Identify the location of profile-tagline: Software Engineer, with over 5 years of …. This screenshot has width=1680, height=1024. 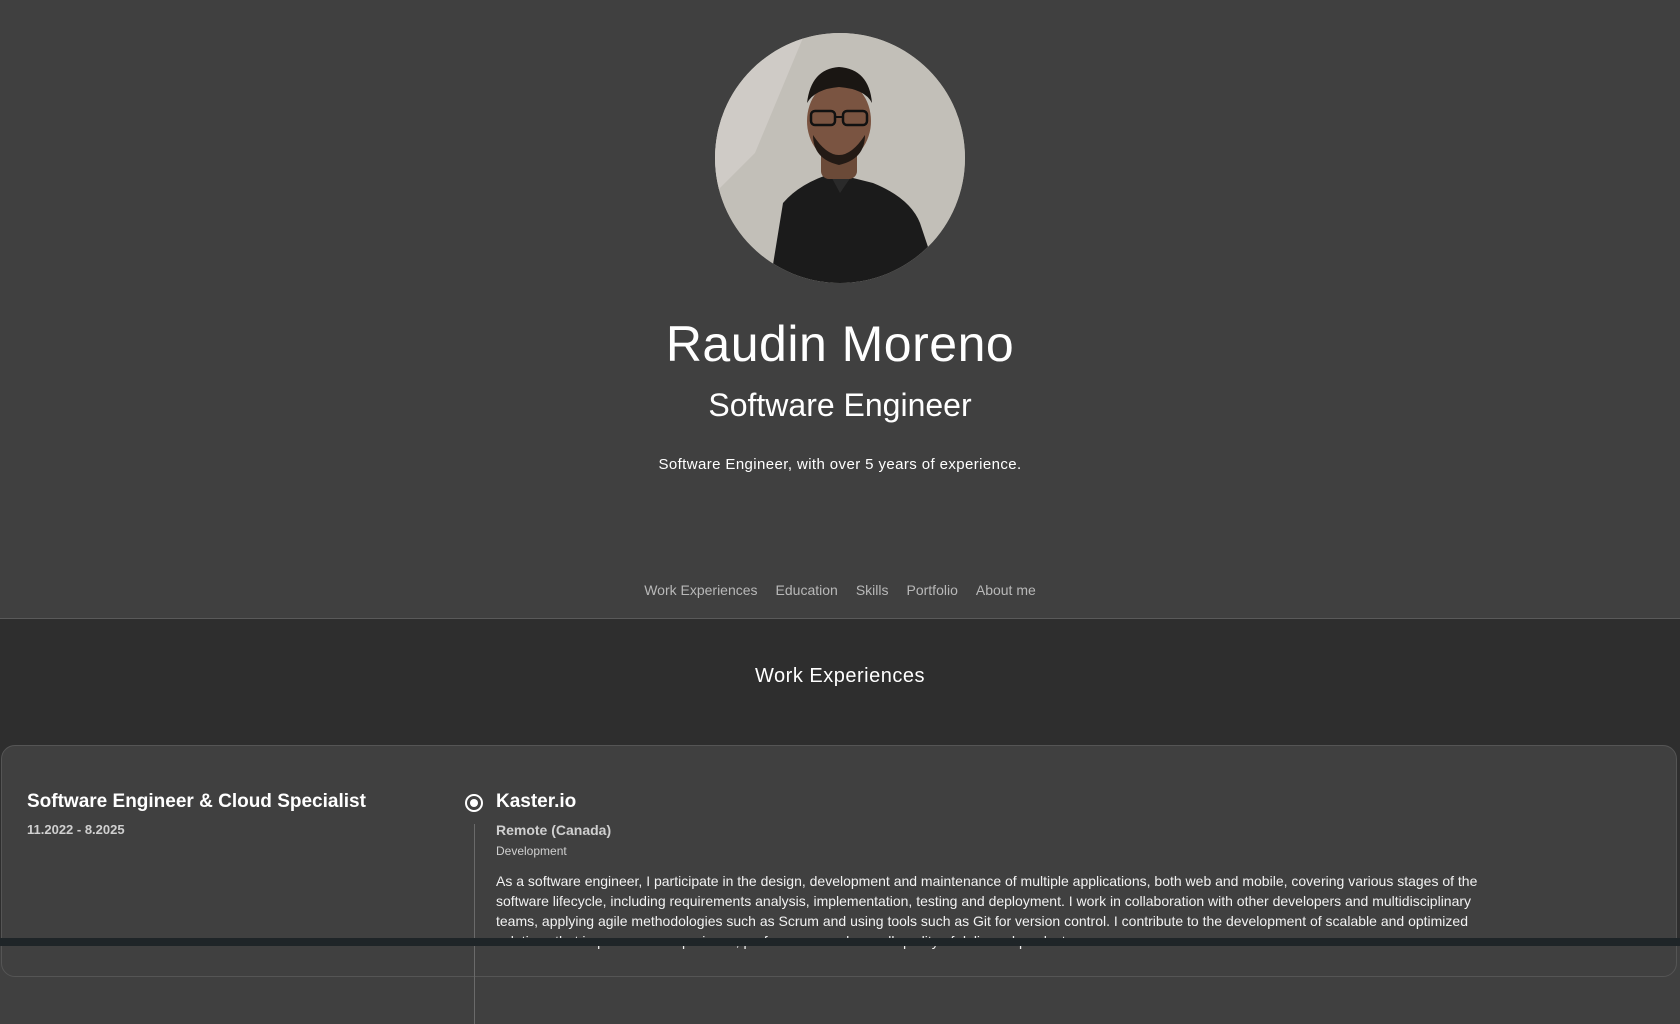
(840, 464).